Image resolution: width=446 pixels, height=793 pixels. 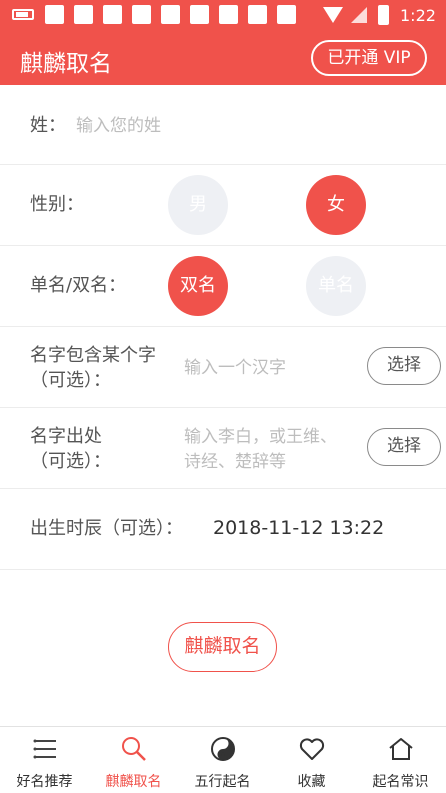 I want to click on source-select-button: 选择, so click(x=404, y=447).